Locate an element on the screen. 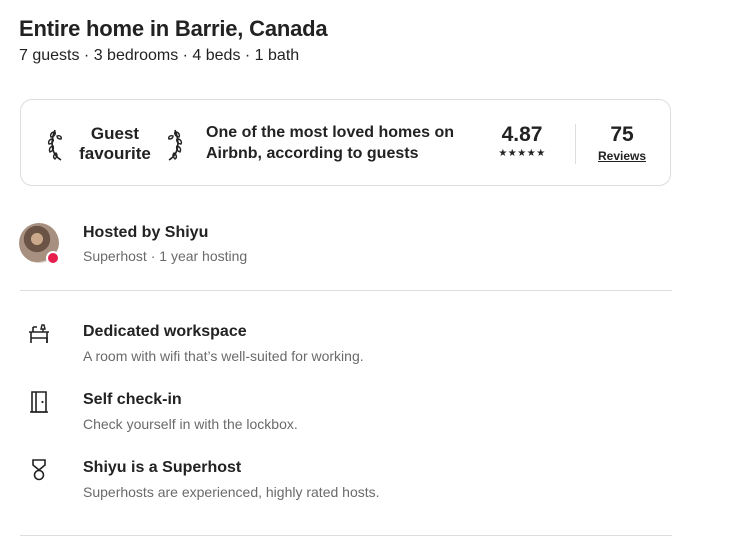 This screenshot has height=554, width=745. listing-title: Entire home in Barrie, Canada is located at coordinates (173, 28).